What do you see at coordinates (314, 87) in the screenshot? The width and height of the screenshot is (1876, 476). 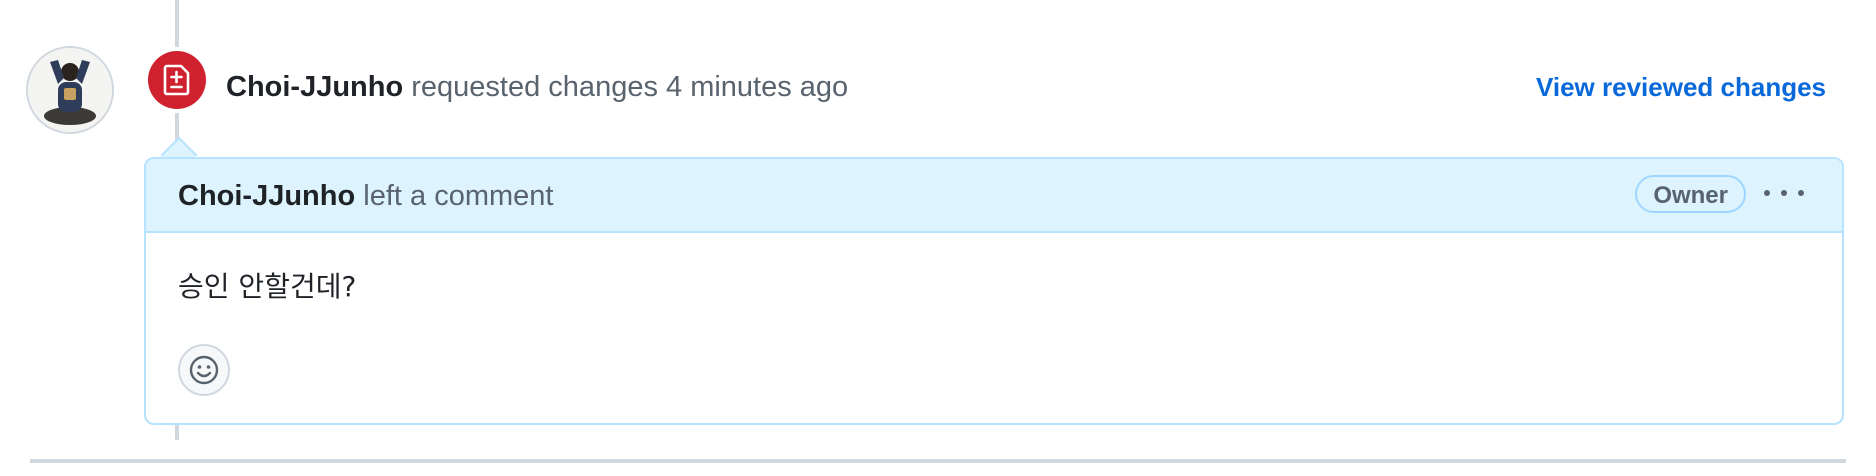 I see `review-author: Choi-JJunho` at bounding box center [314, 87].